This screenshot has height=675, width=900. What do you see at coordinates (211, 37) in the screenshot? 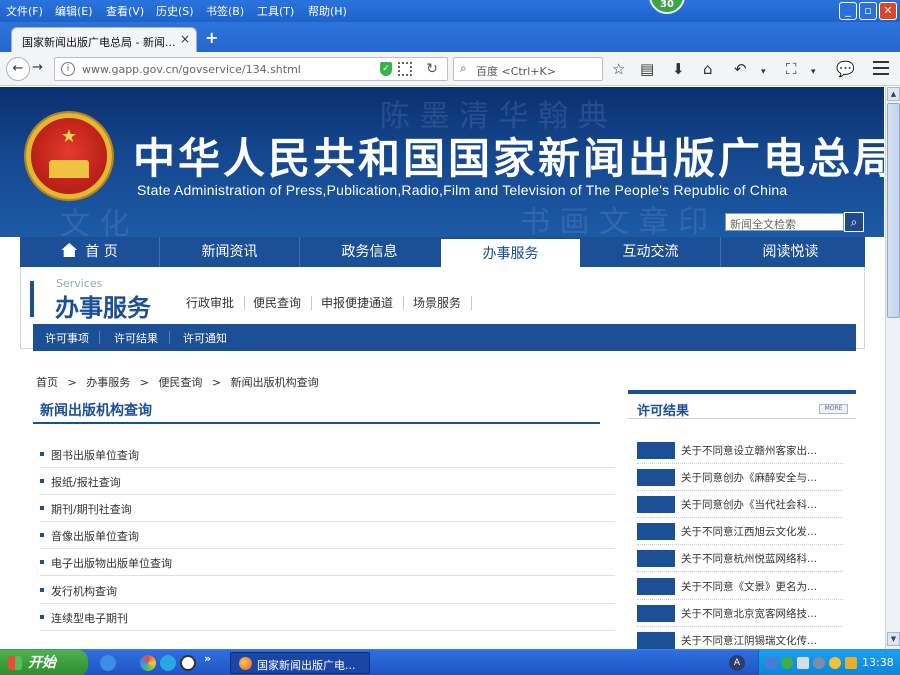
I see `new-tab-button: +` at bounding box center [211, 37].